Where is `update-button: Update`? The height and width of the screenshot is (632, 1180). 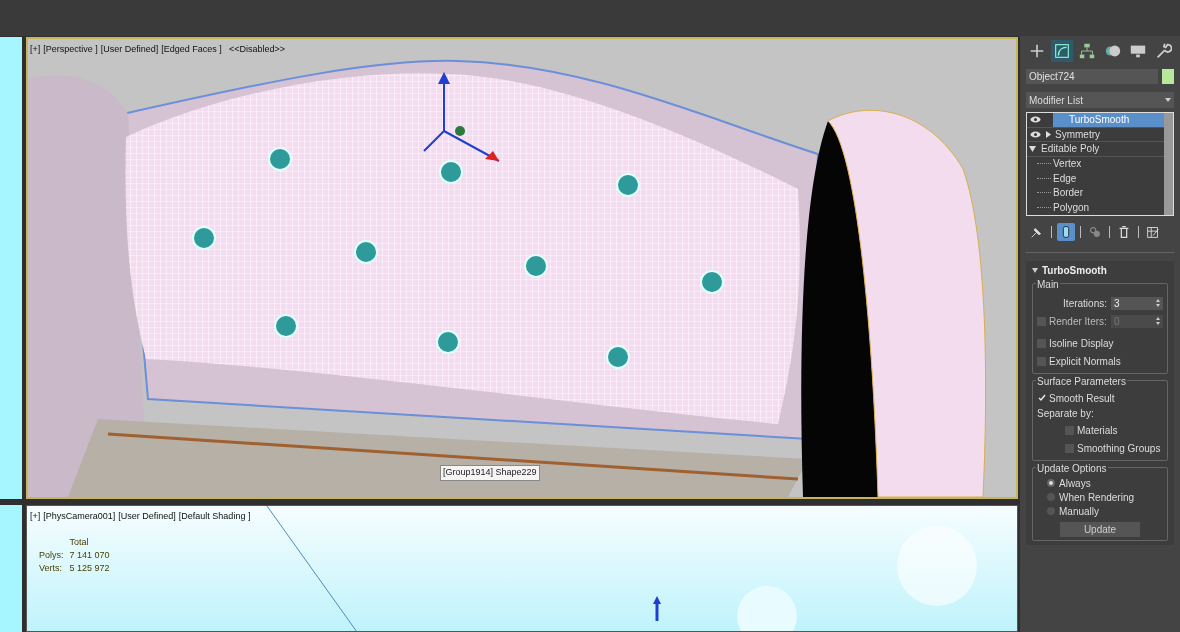
update-button: Update is located at coordinates (1100, 529).